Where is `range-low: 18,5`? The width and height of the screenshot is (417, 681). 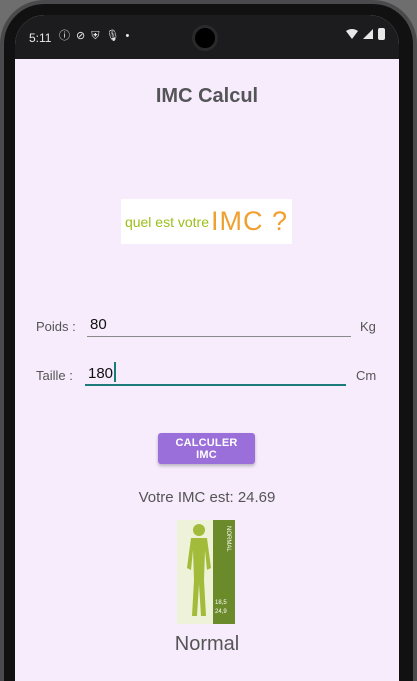 range-low: 18,5 is located at coordinates (221, 603).